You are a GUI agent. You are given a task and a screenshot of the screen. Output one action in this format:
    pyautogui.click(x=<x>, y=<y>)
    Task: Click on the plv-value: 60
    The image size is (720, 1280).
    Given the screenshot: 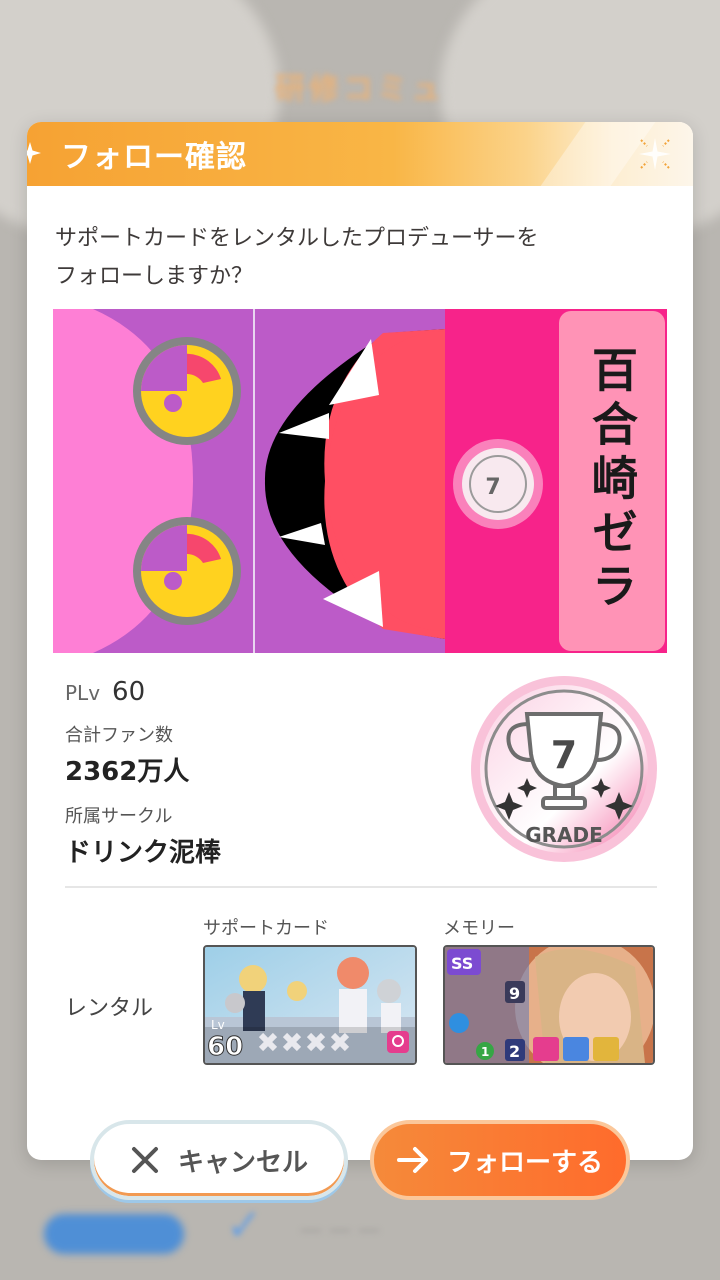 What is the action you would take?
    pyautogui.click(x=129, y=692)
    